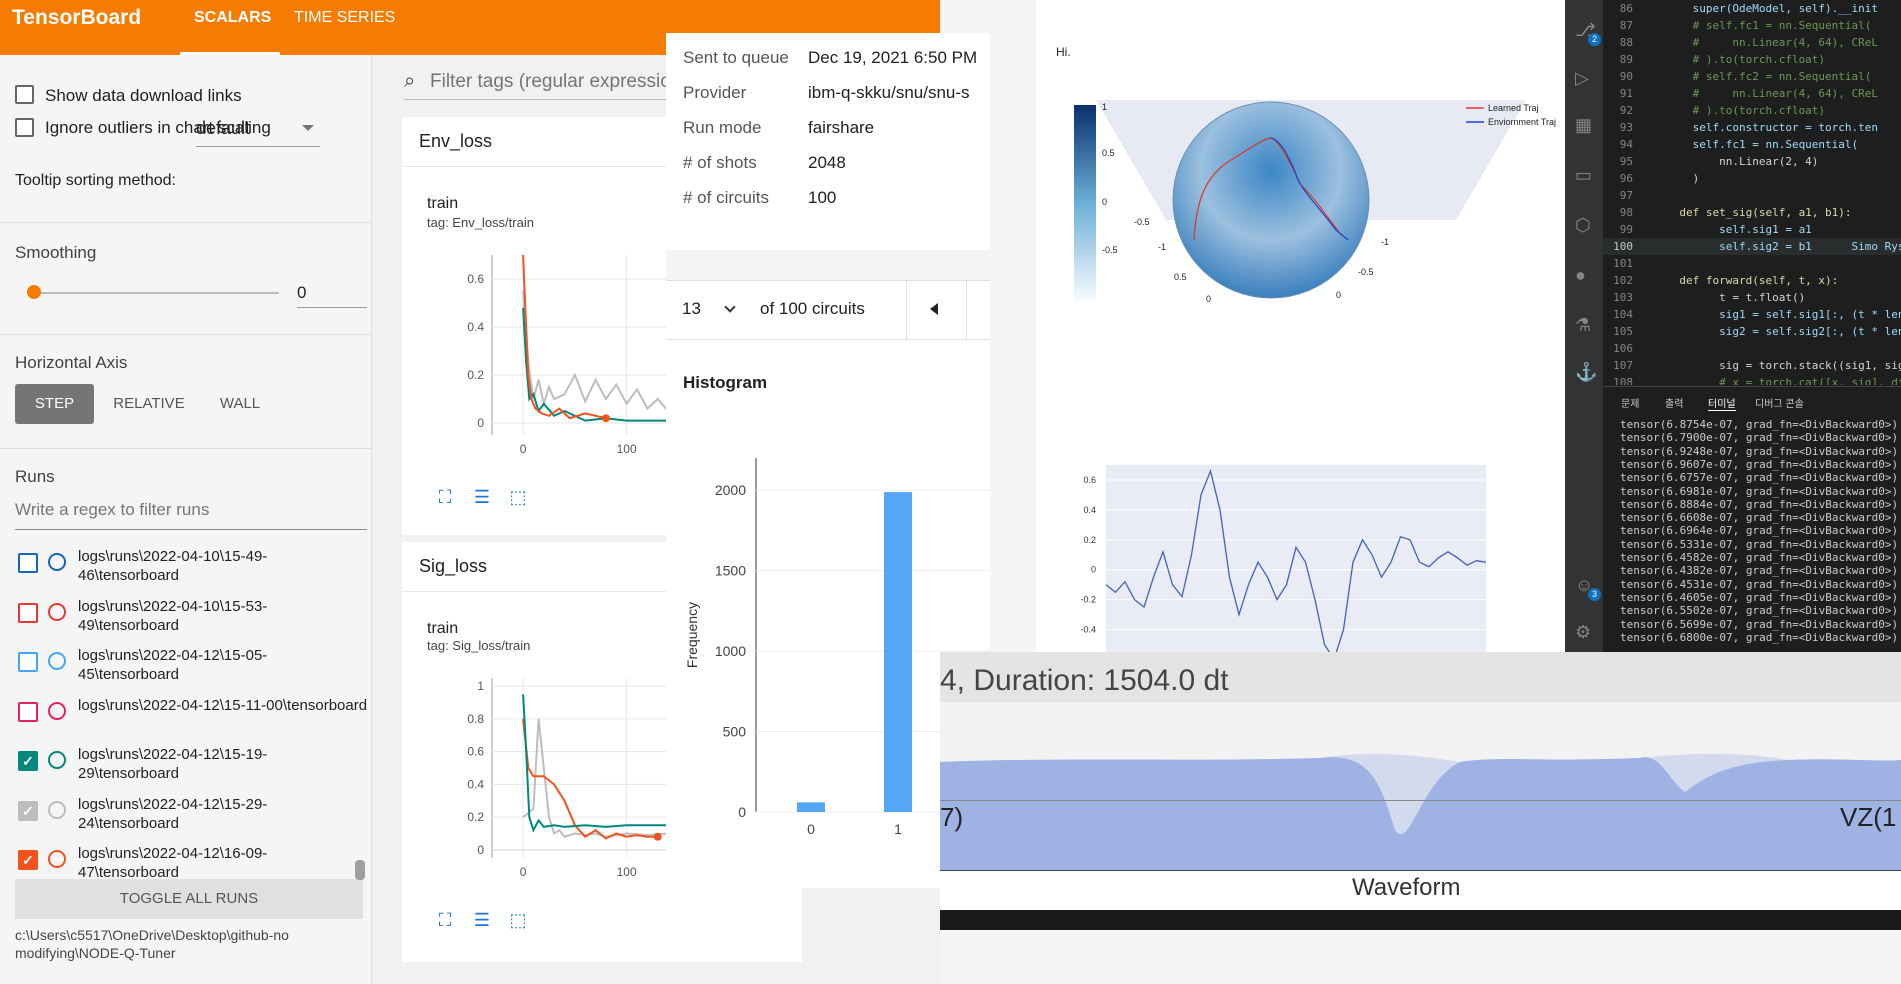 The width and height of the screenshot is (1901, 984). Describe the element at coordinates (730, 651) in the screenshot. I see `y-tick-label: 1000` at that location.